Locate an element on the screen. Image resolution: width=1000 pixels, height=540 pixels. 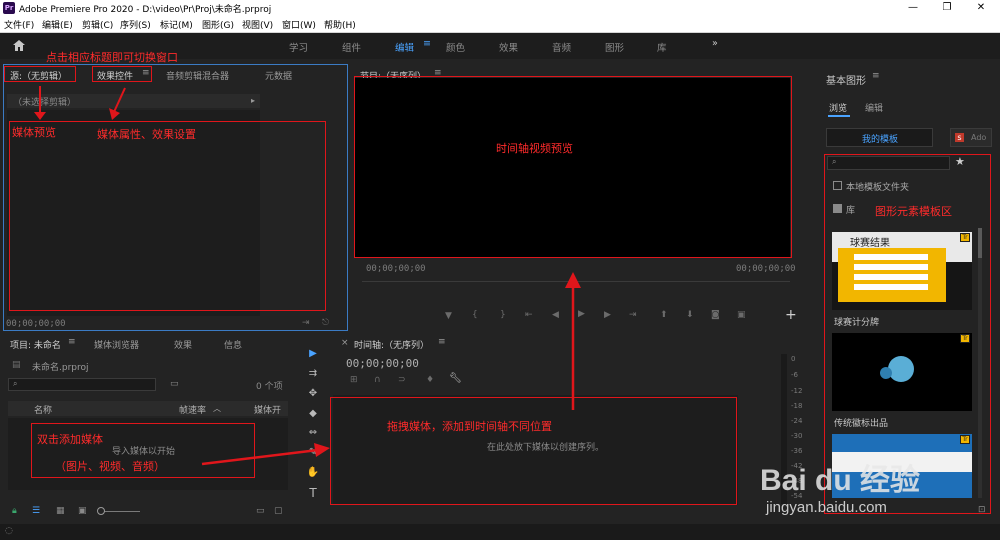
nest-icon: ⊞ is located at coordinates (354, 380).